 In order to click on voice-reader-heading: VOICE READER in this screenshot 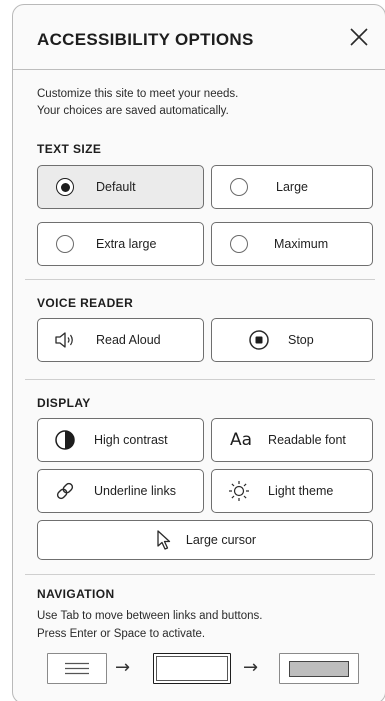, I will do `click(85, 303)`.